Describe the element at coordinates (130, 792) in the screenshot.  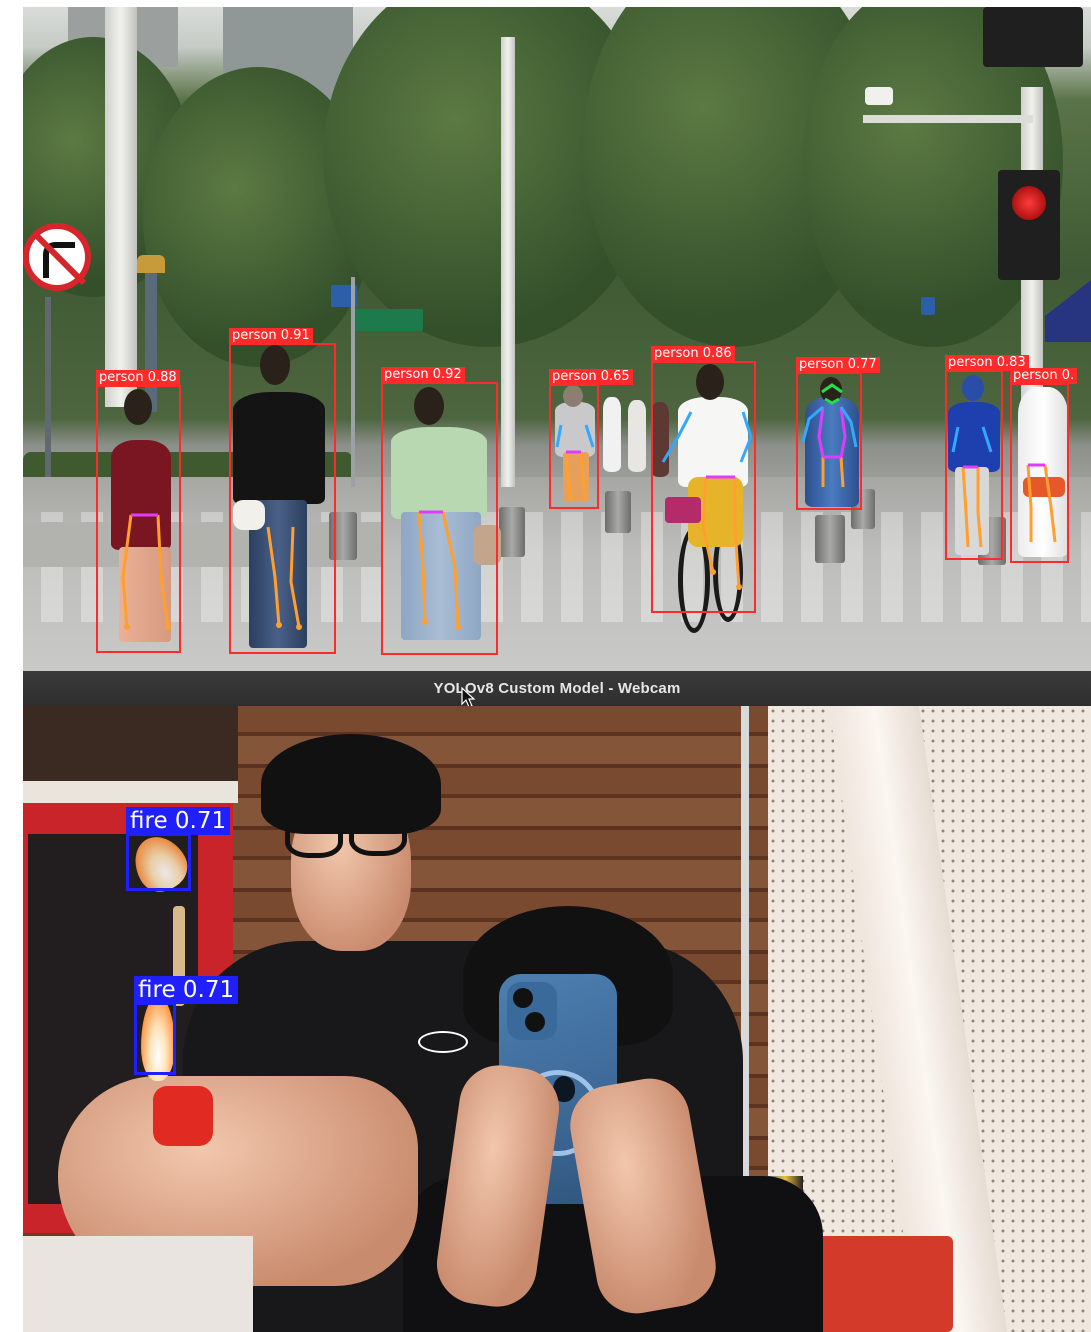
I see `white-shelf` at that location.